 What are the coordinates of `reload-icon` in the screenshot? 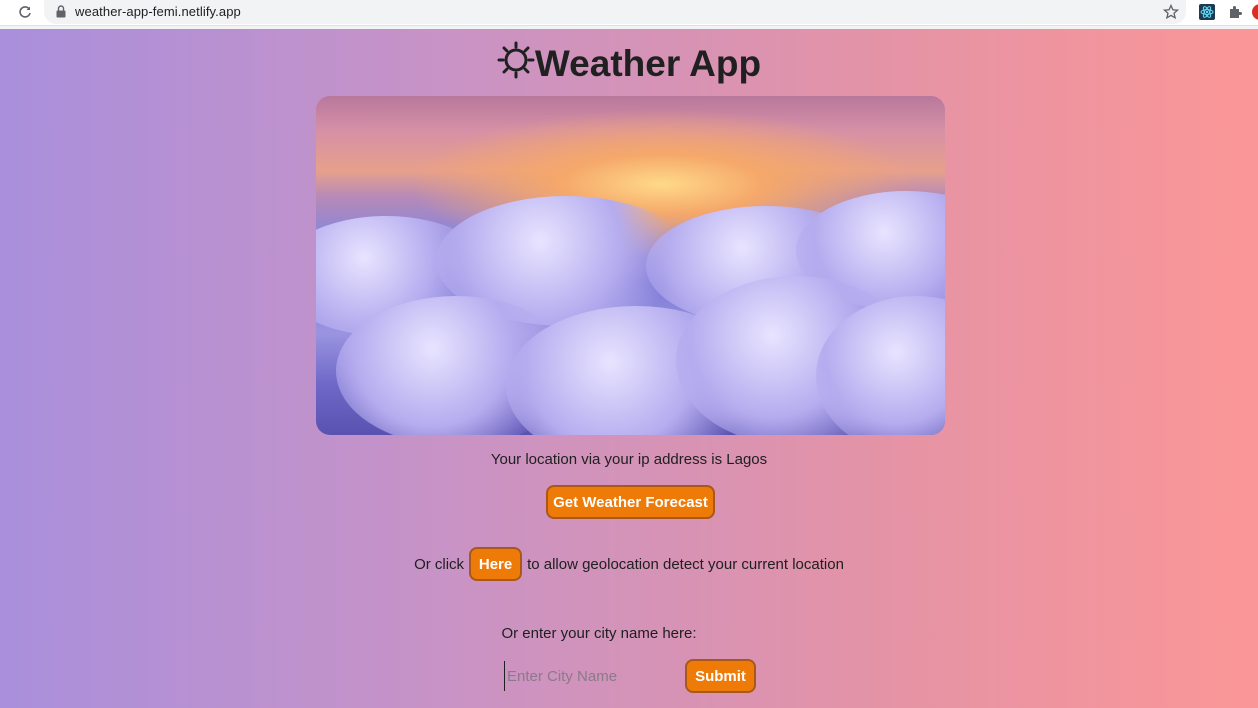 It's located at (25, 12).